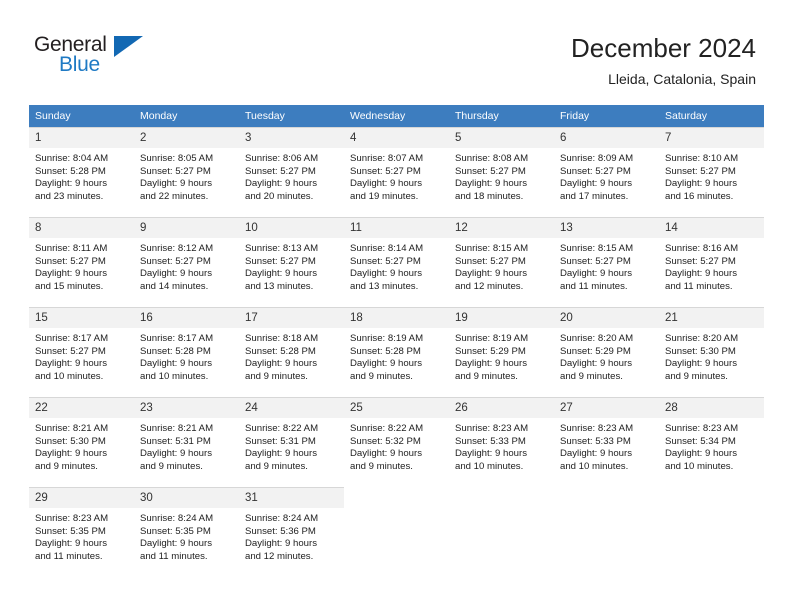  What do you see at coordinates (186, 116) in the screenshot?
I see `weekday-header-monday: Monday` at bounding box center [186, 116].